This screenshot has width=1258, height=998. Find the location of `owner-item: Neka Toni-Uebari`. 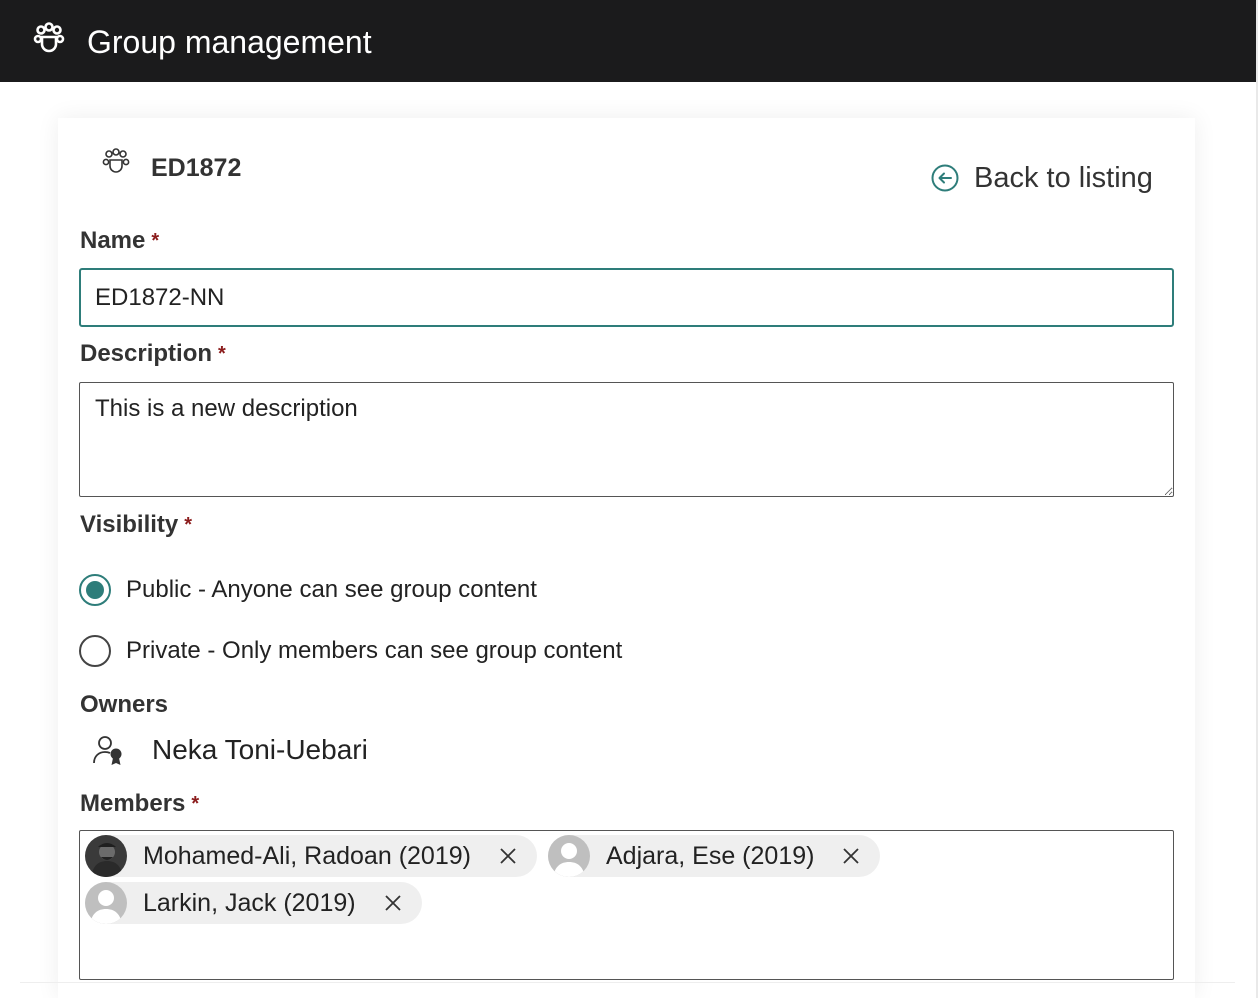

owner-item: Neka Toni-Uebari is located at coordinates (230, 750).